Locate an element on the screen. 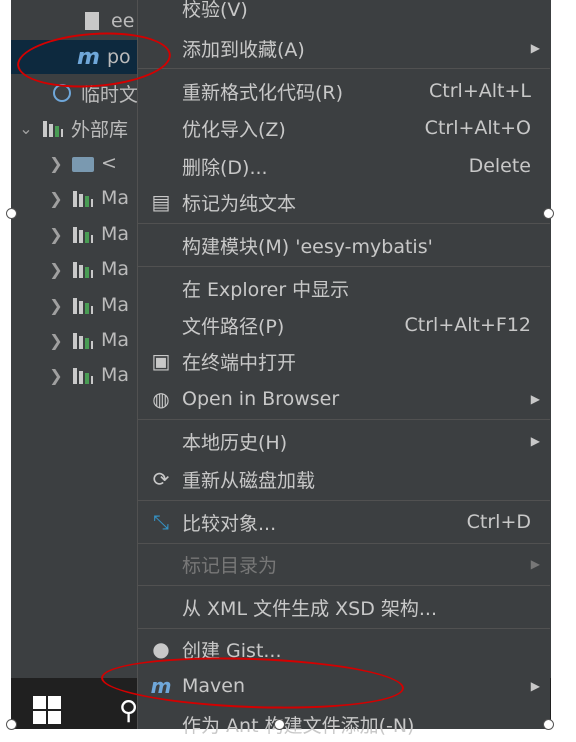  menu-item-open-in-browser: ◍ Open in Browser ▶ is located at coordinates (344, 399).